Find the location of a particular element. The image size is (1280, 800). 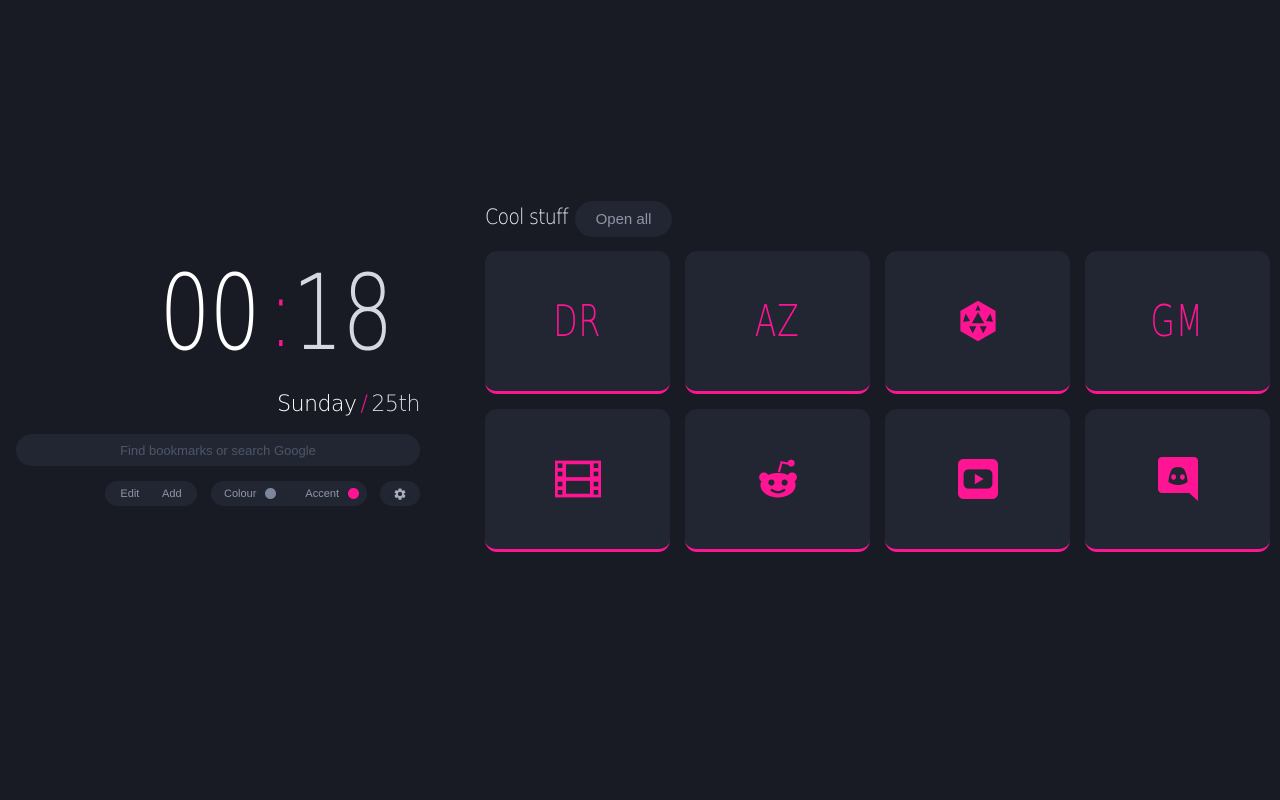

settings-button is located at coordinates (400, 493).